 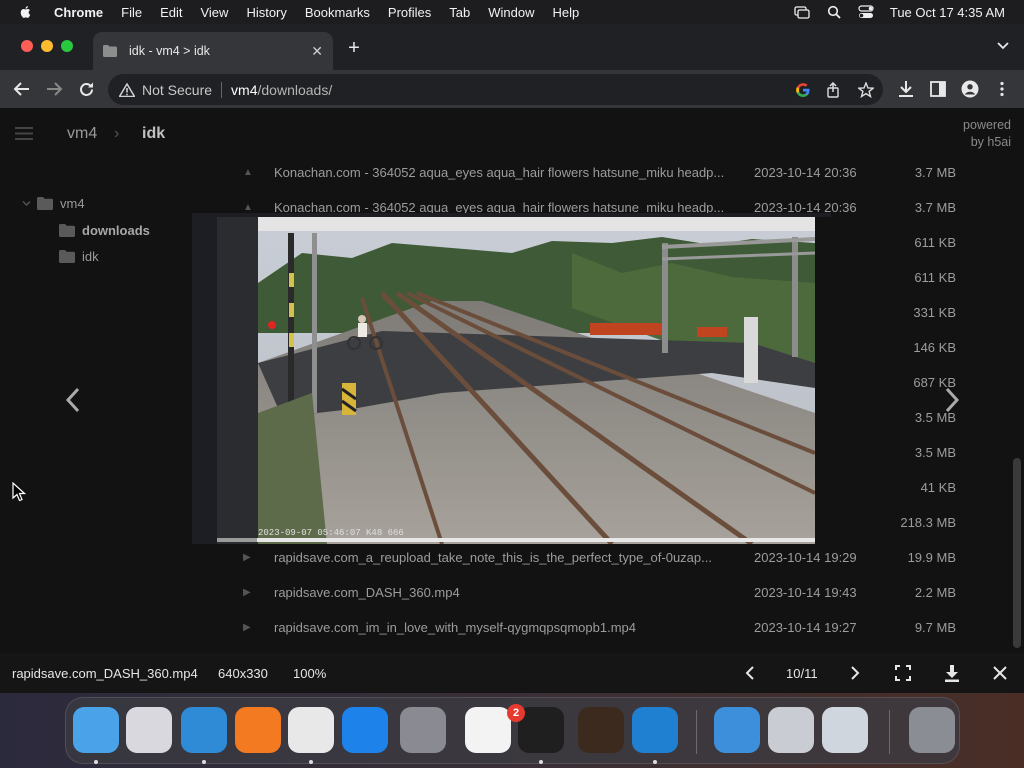 What do you see at coordinates (171, 12) in the screenshot?
I see `menu-edit: Edit` at bounding box center [171, 12].